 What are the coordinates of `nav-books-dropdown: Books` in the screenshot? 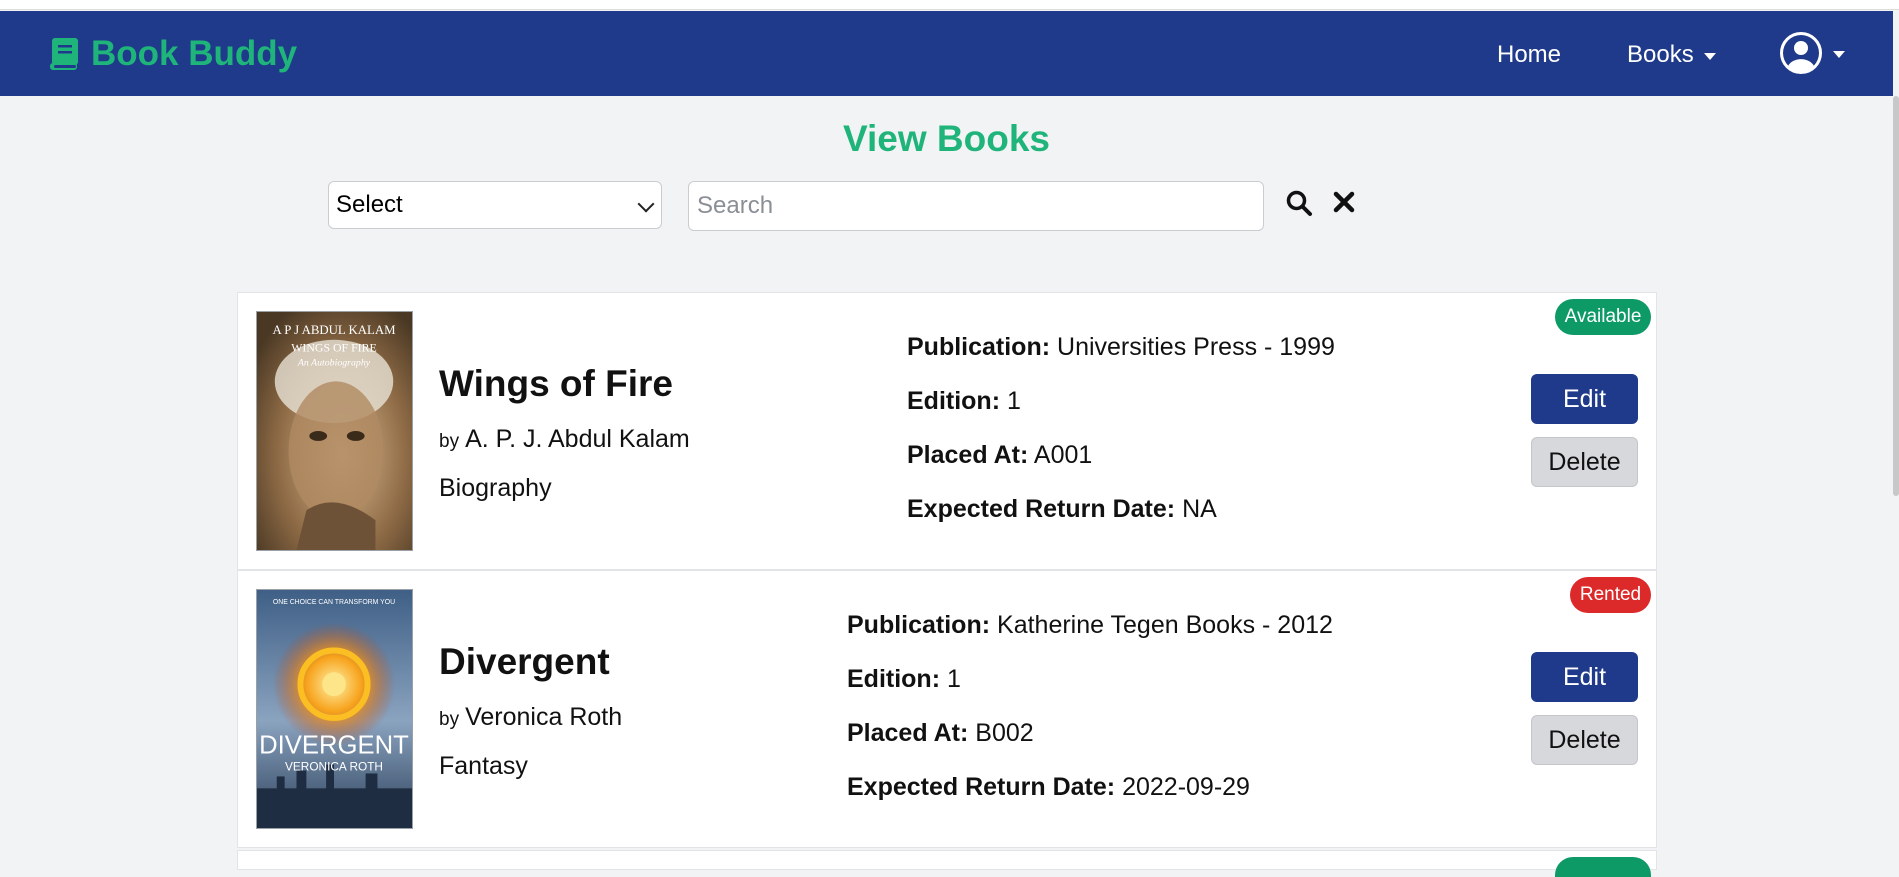 It's located at (1671, 55).